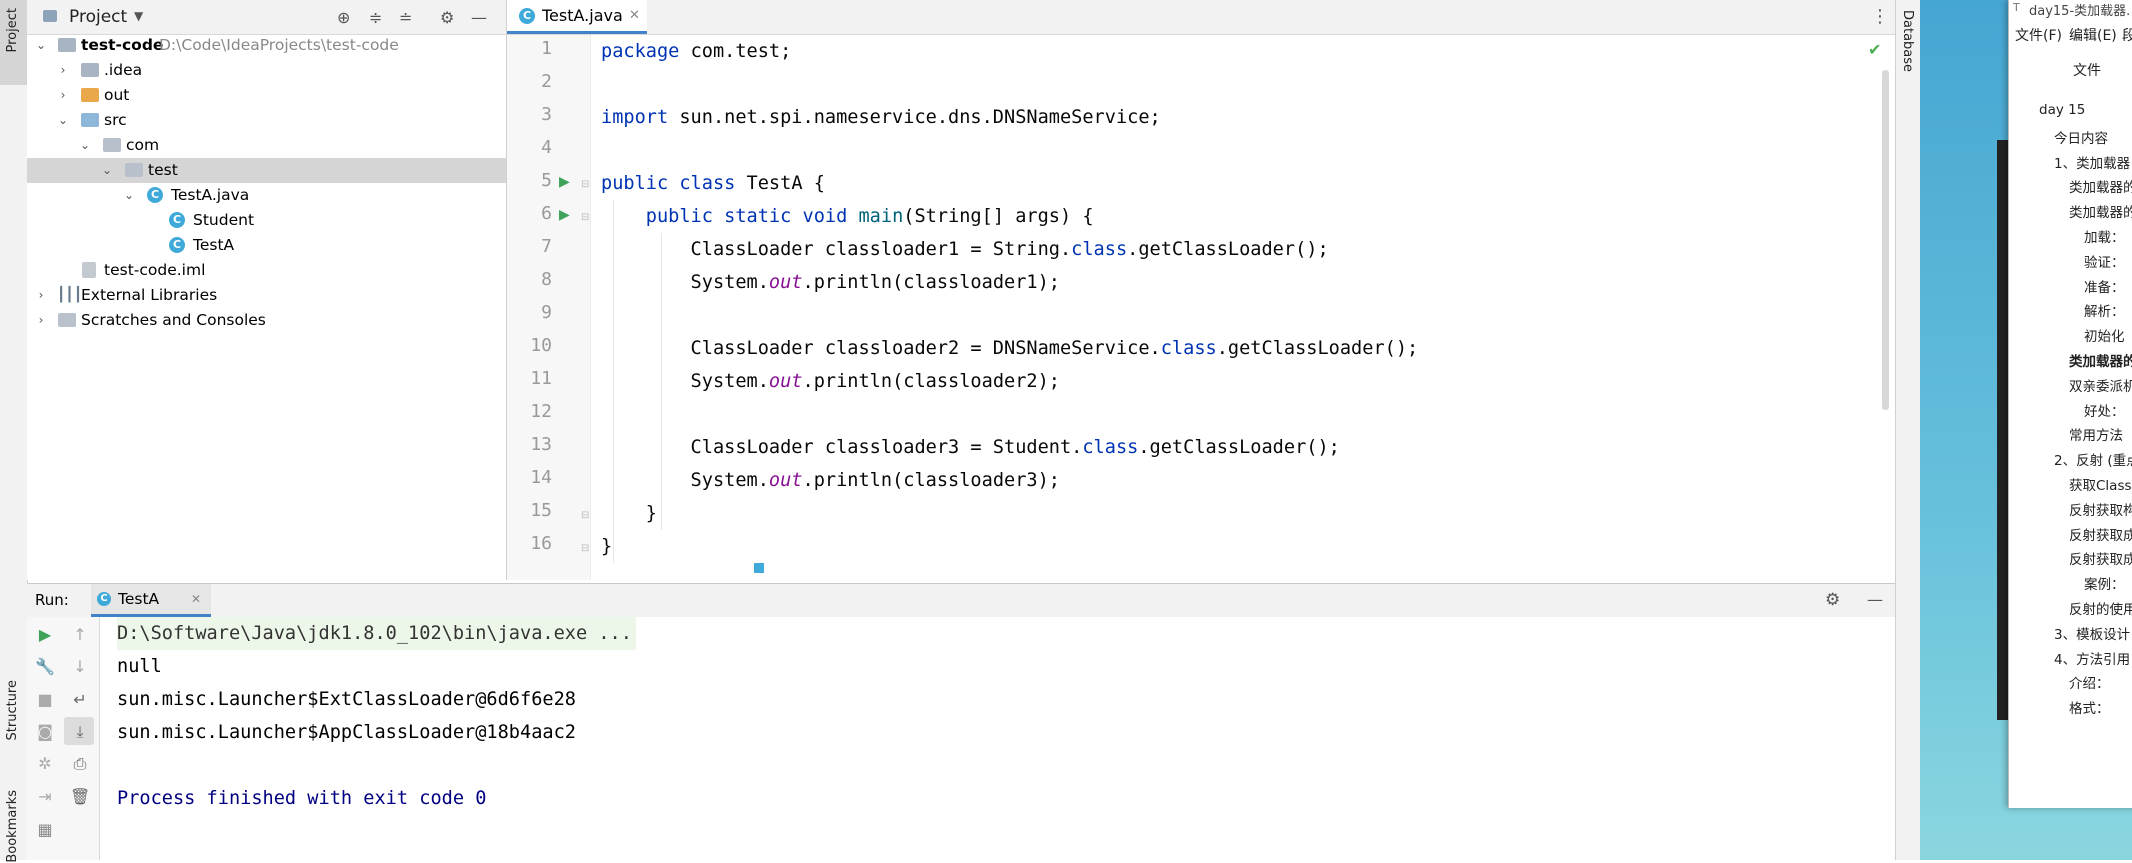 This screenshot has width=2132, height=863. I want to click on tree-item-test: ⌄ test, so click(266, 170).